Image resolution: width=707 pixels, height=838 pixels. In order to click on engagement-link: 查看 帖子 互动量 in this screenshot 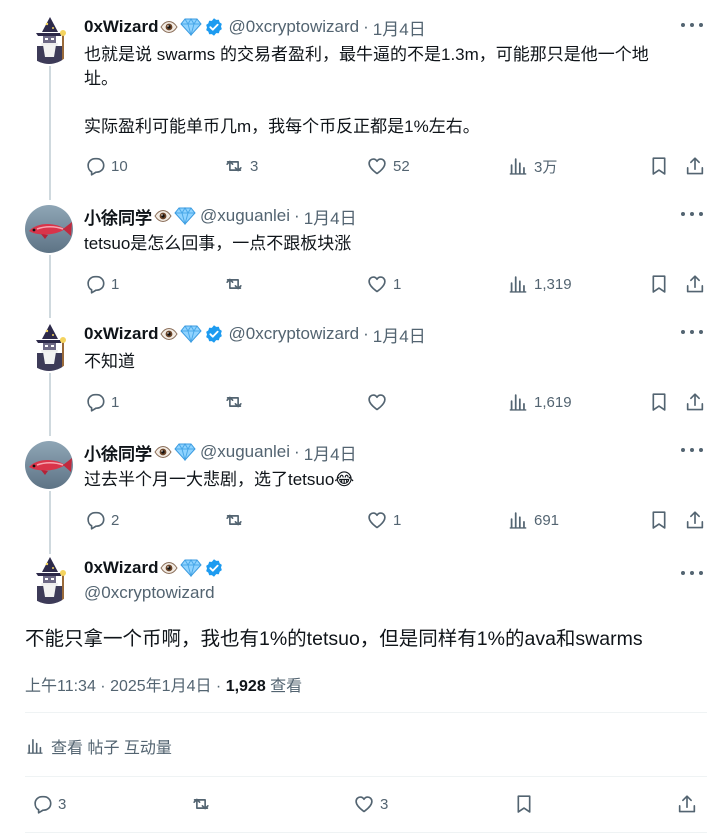, I will do `click(98, 746)`.